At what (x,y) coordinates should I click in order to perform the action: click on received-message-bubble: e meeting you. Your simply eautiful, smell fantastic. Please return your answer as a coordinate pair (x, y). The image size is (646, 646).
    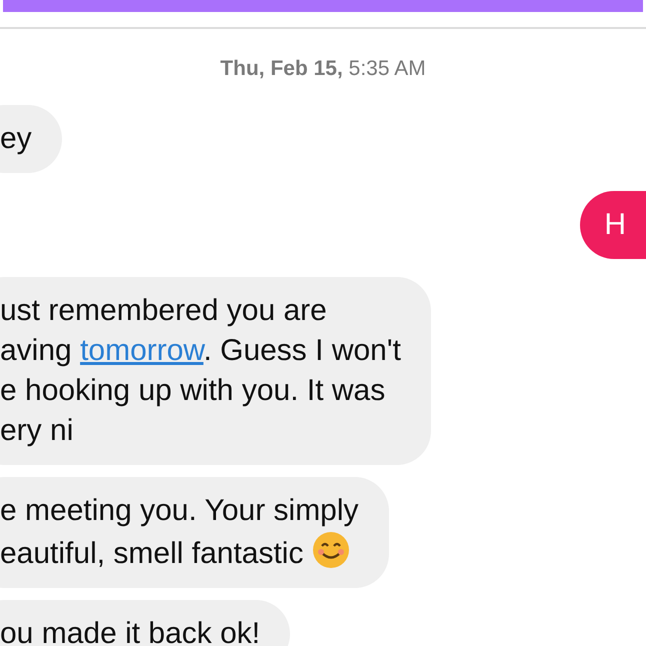
    Looking at the image, I should click on (194, 532).